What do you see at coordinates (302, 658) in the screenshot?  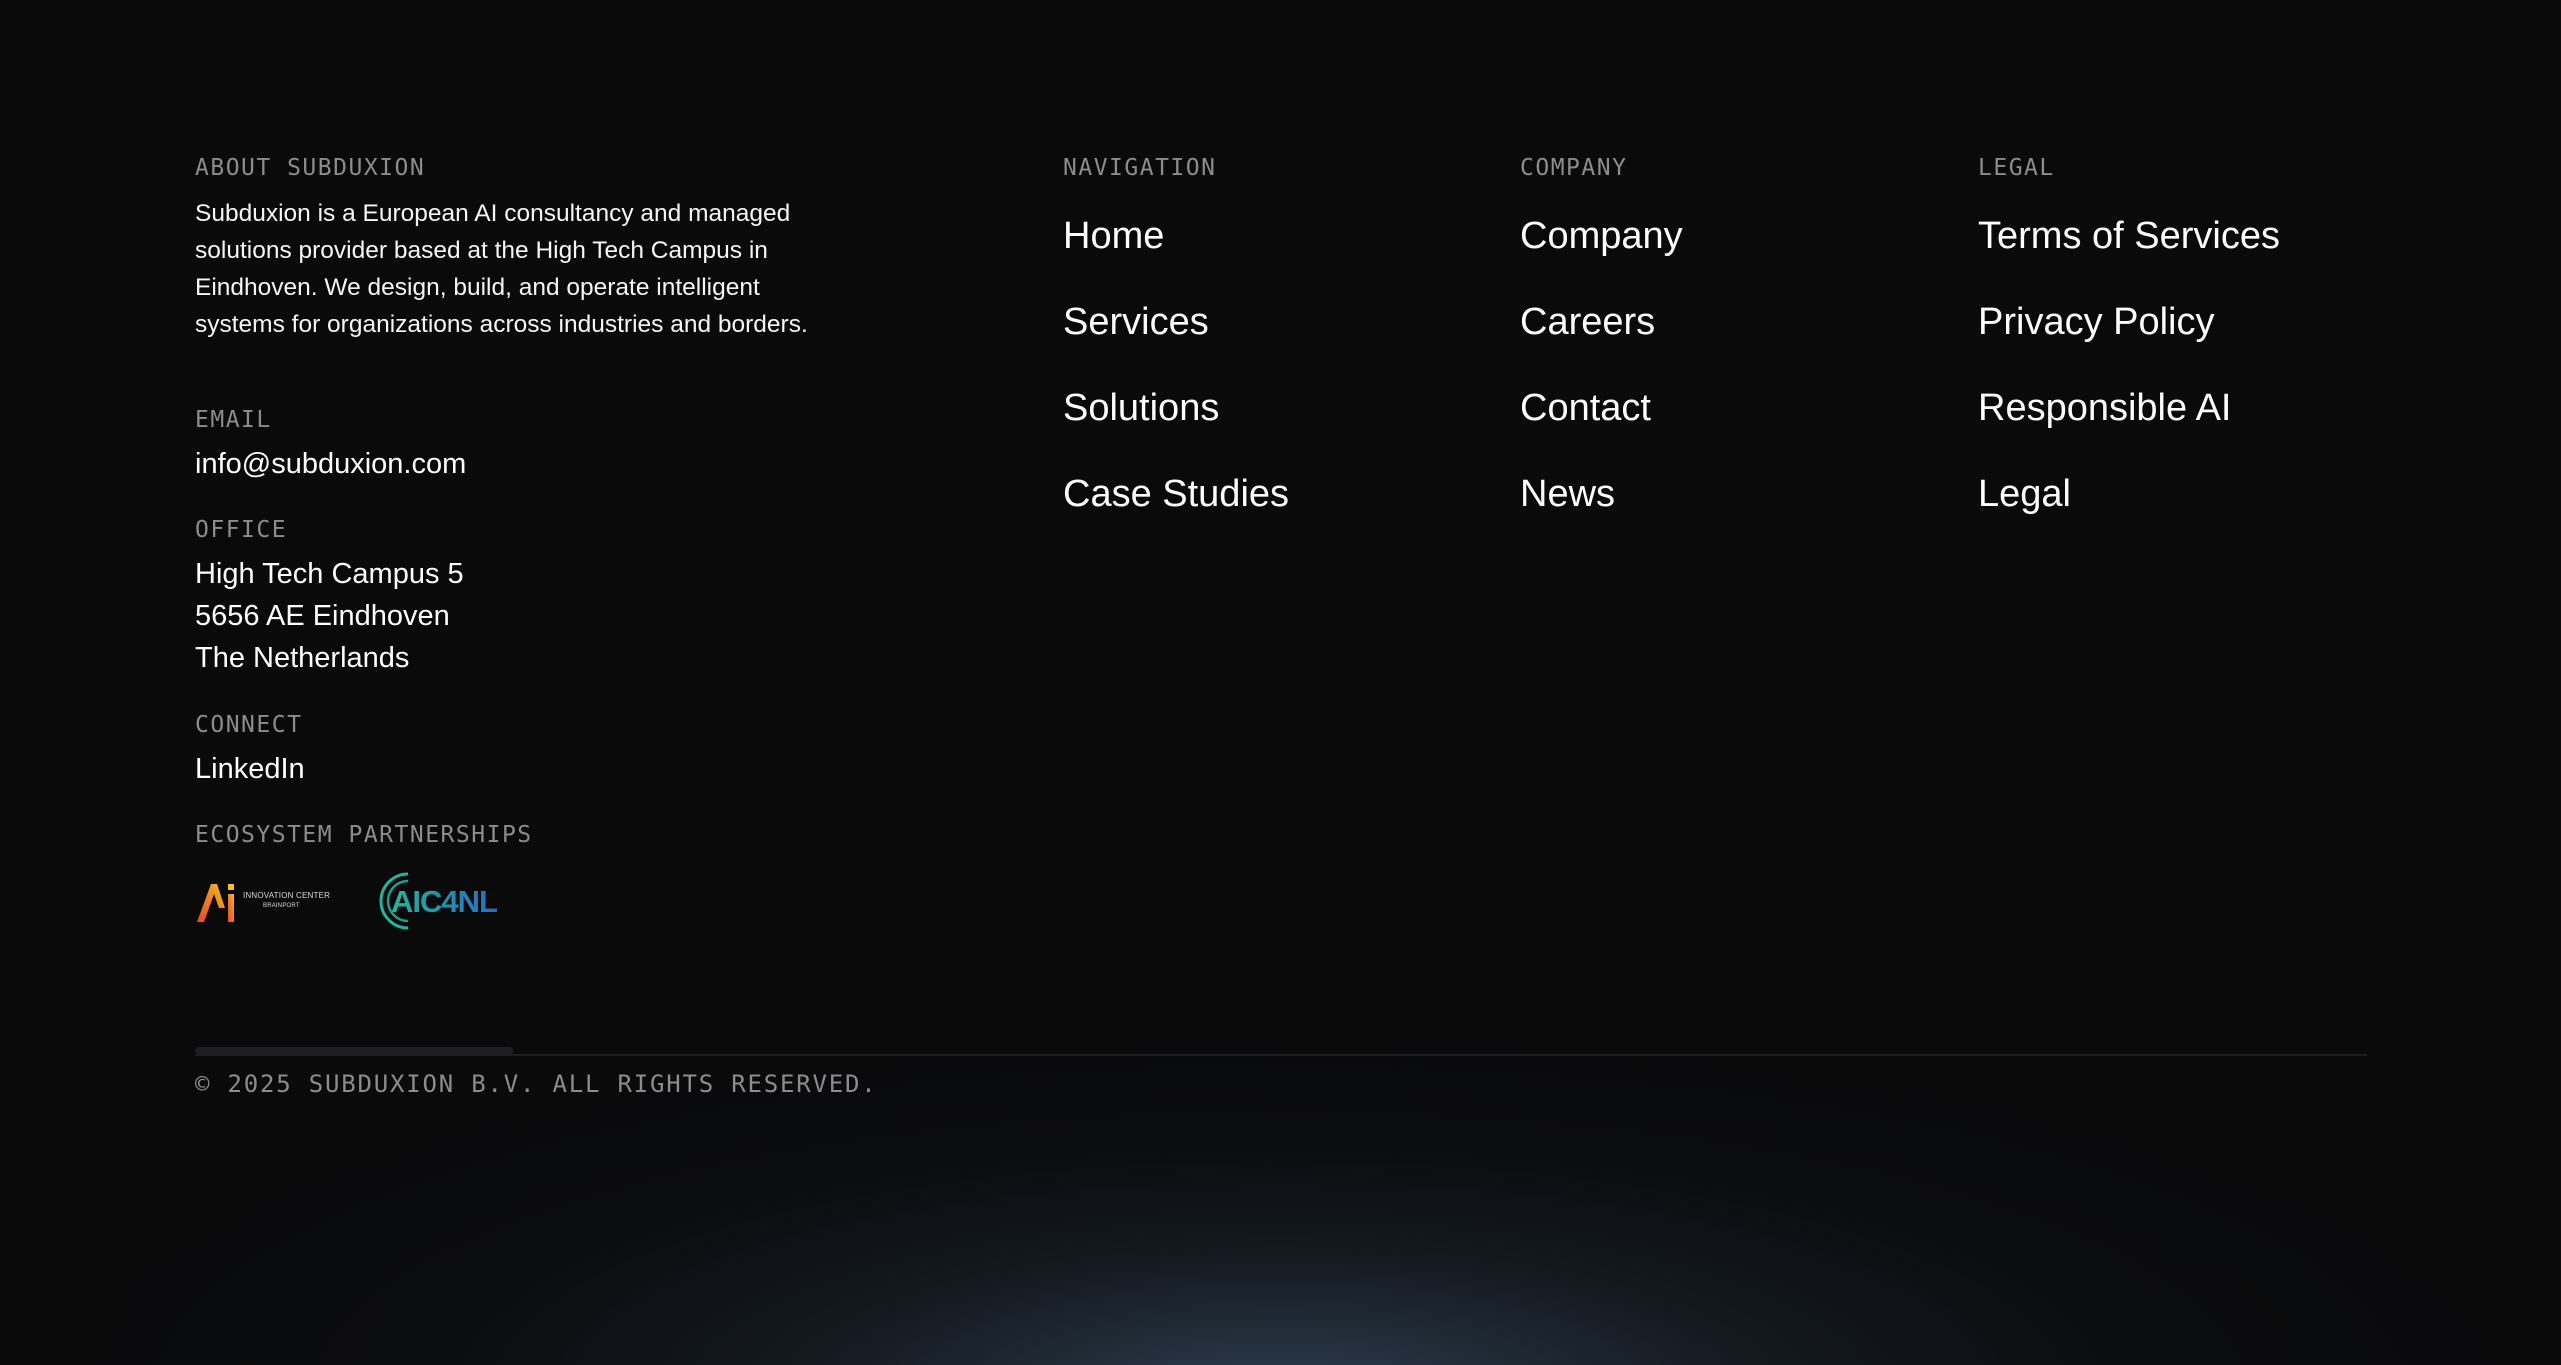 I see `office-address-line: The Netherlands` at bounding box center [302, 658].